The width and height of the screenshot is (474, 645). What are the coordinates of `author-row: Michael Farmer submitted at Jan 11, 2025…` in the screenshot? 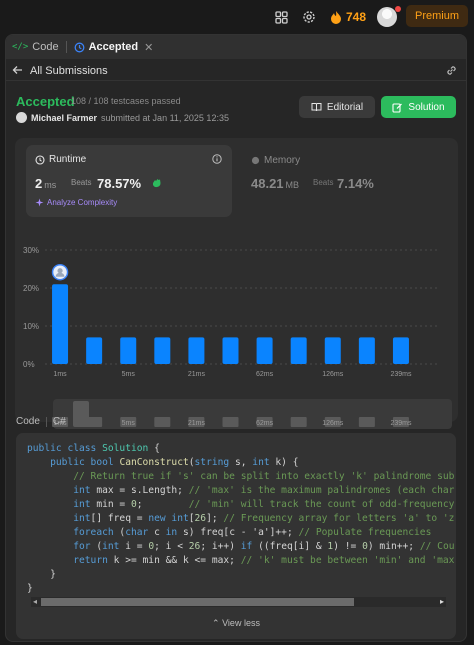 It's located at (122, 117).